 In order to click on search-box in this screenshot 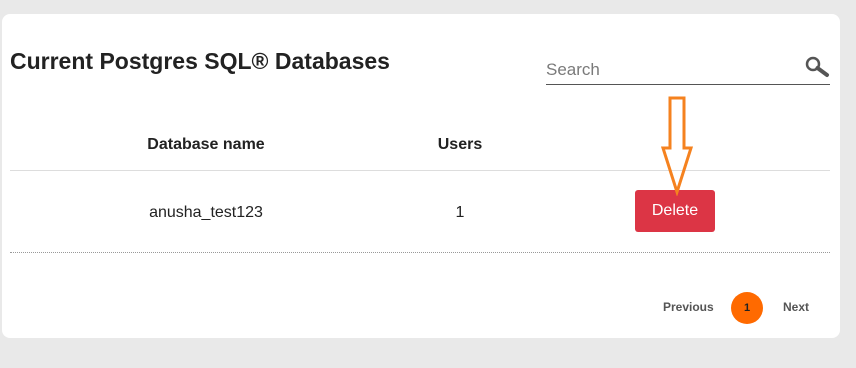, I will do `click(688, 70)`.